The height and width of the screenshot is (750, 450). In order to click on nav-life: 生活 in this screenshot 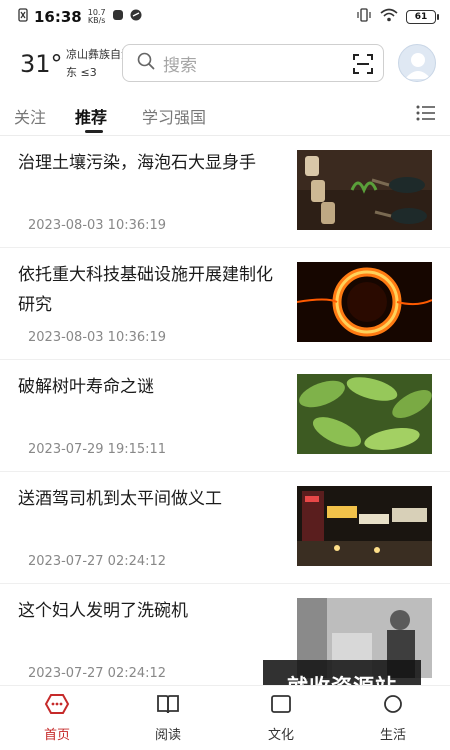, I will do `click(393, 717)`.